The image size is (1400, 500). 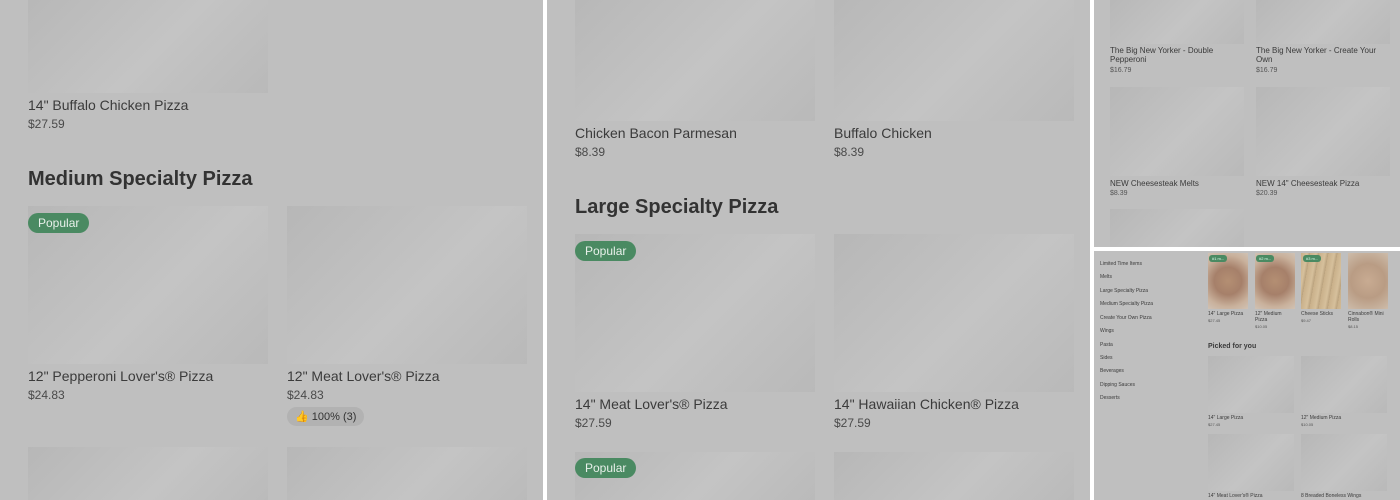 What do you see at coordinates (1121, 264) in the screenshot?
I see `nav-item-limited-time: Limited Time Items` at bounding box center [1121, 264].